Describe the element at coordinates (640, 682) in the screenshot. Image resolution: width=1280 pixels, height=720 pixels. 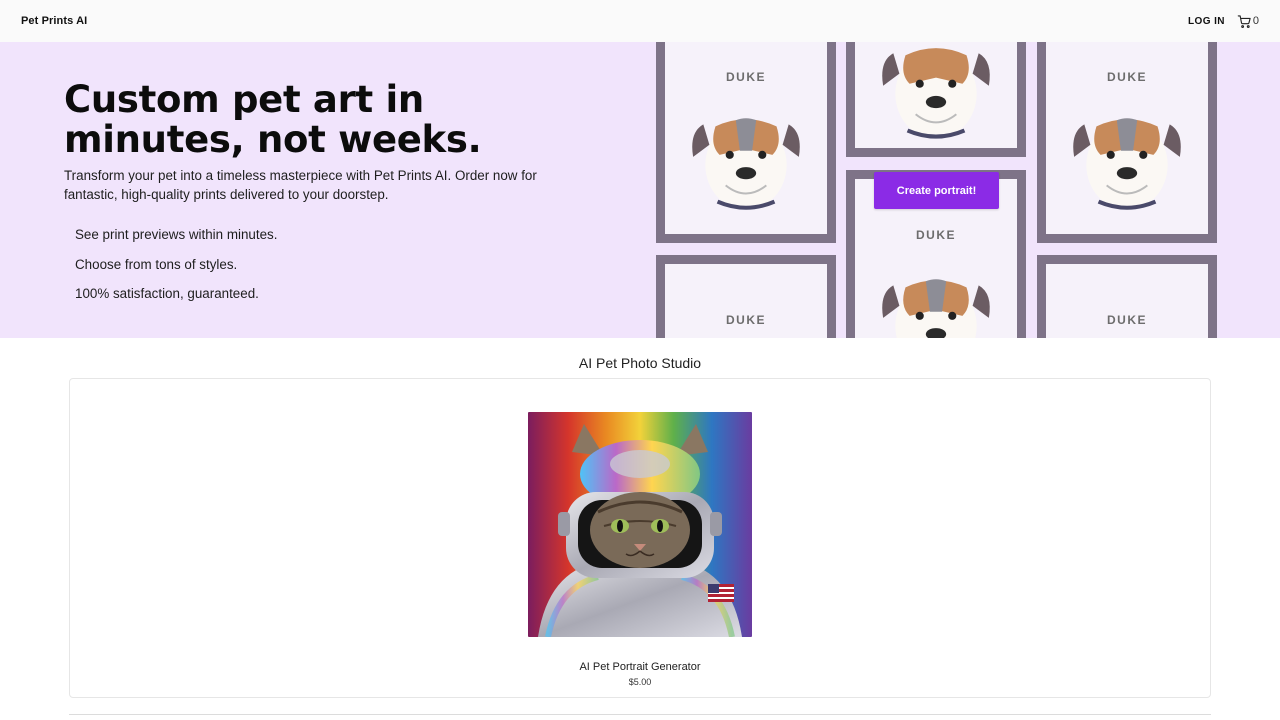
I see `product-price: $5.00` at that location.